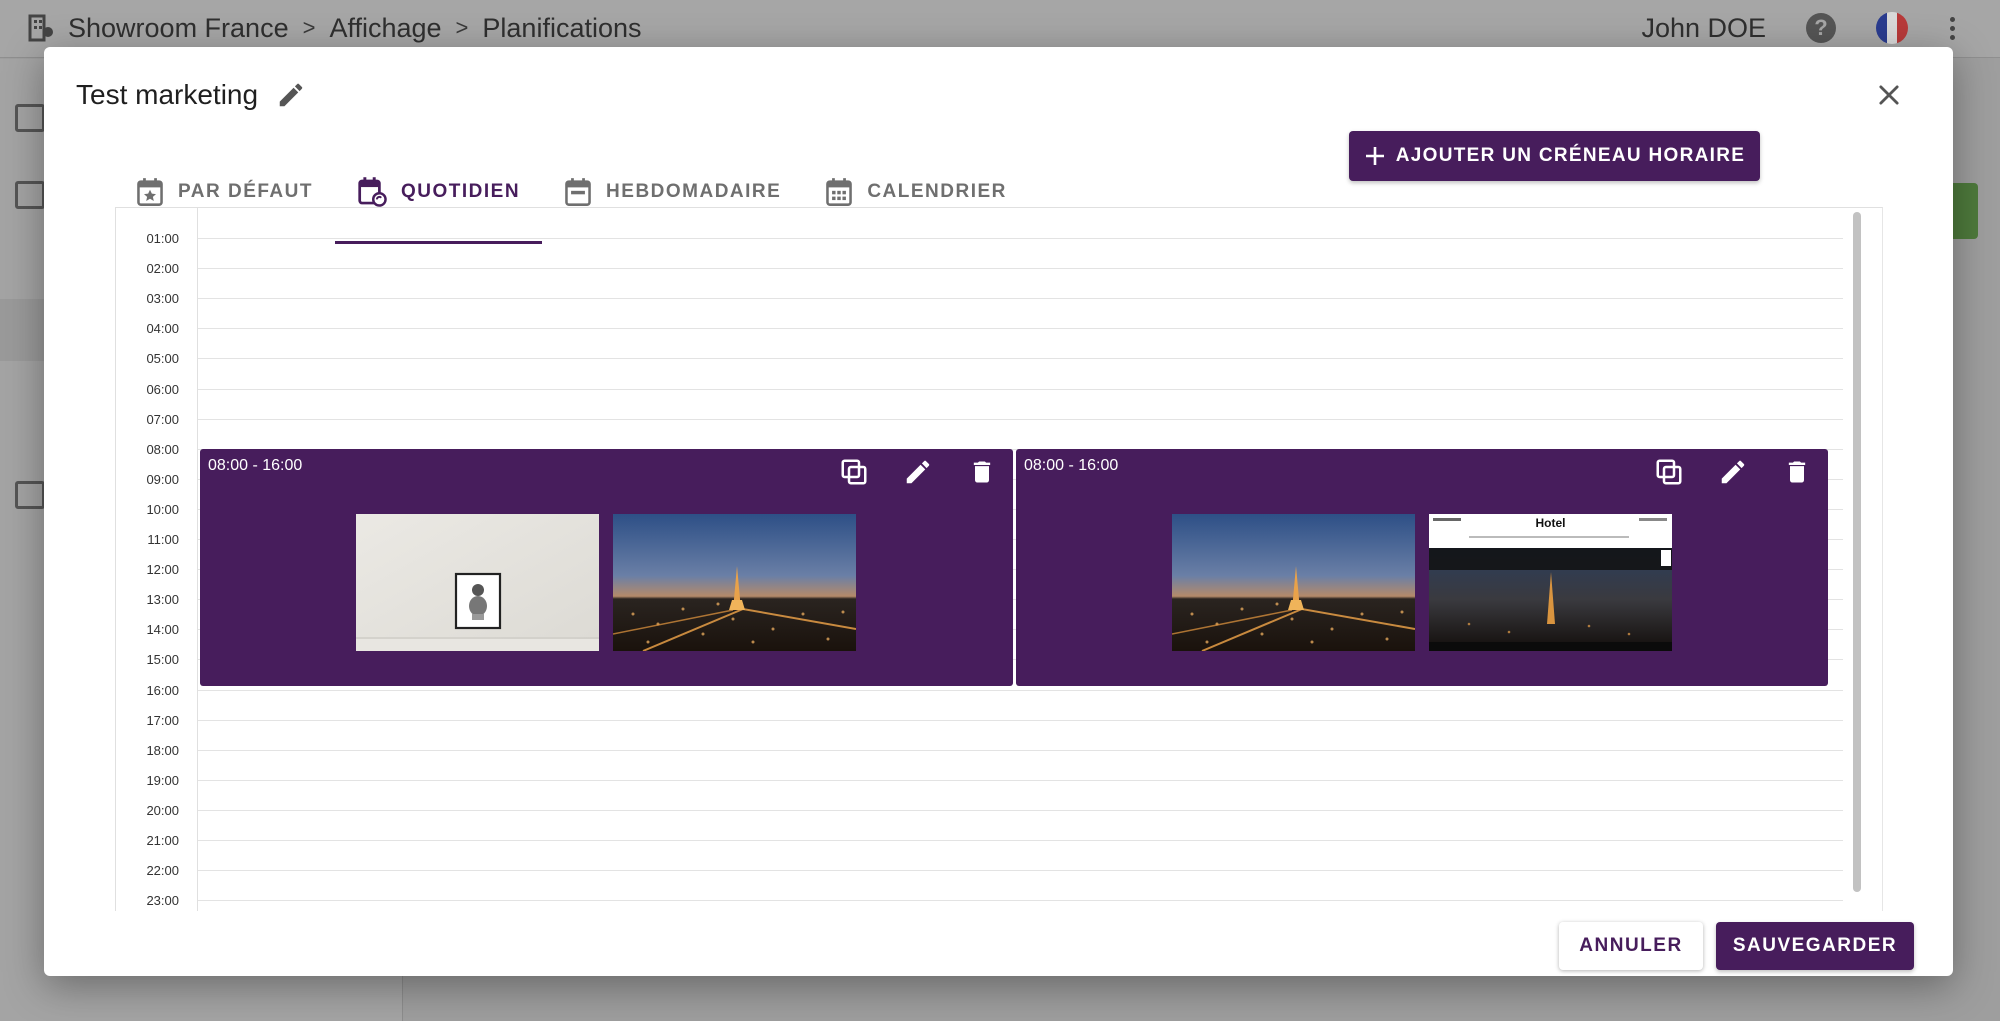 The height and width of the screenshot is (1021, 2000). What do you see at coordinates (578, 191) in the screenshot?
I see `calendar-week-icon` at bounding box center [578, 191].